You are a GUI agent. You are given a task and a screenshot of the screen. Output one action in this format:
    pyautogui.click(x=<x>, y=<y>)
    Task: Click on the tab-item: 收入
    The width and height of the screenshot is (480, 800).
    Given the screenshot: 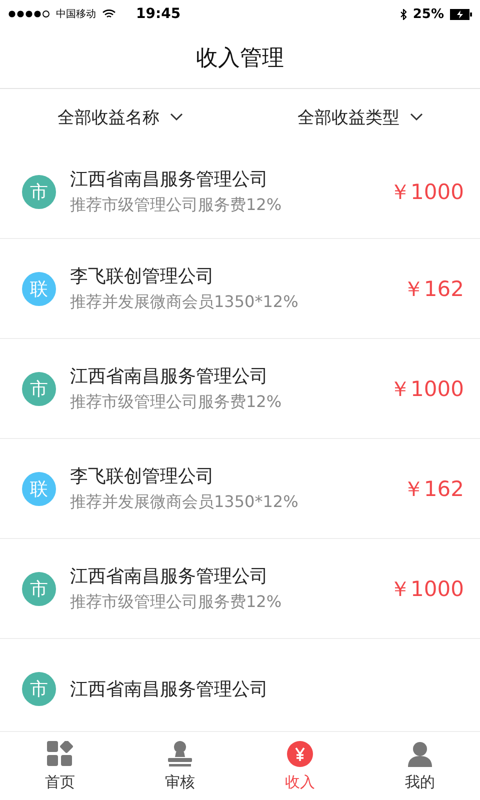 What is the action you would take?
    pyautogui.click(x=300, y=766)
    